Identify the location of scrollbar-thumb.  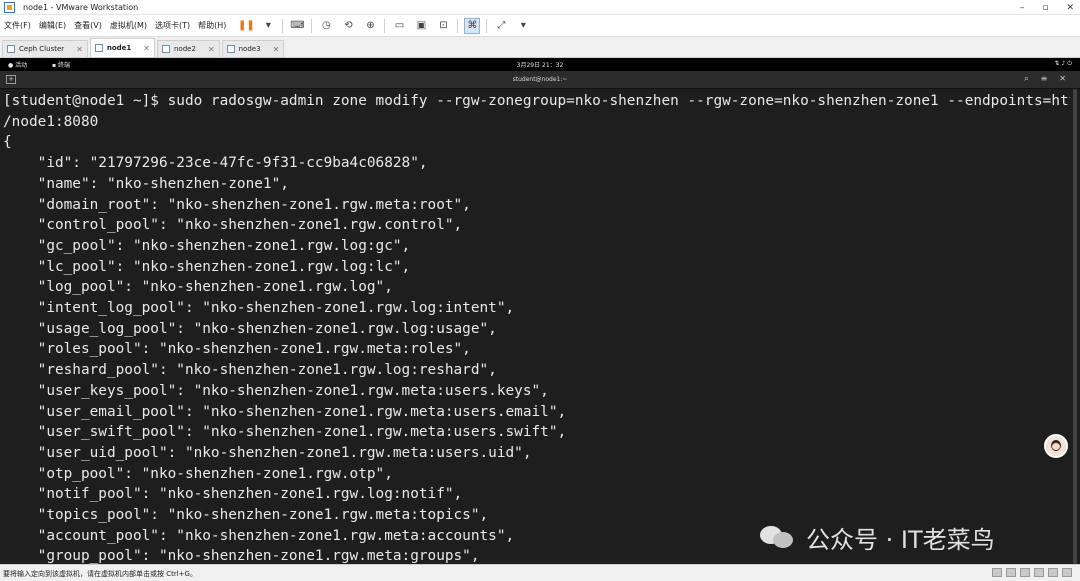
(1075, 326).